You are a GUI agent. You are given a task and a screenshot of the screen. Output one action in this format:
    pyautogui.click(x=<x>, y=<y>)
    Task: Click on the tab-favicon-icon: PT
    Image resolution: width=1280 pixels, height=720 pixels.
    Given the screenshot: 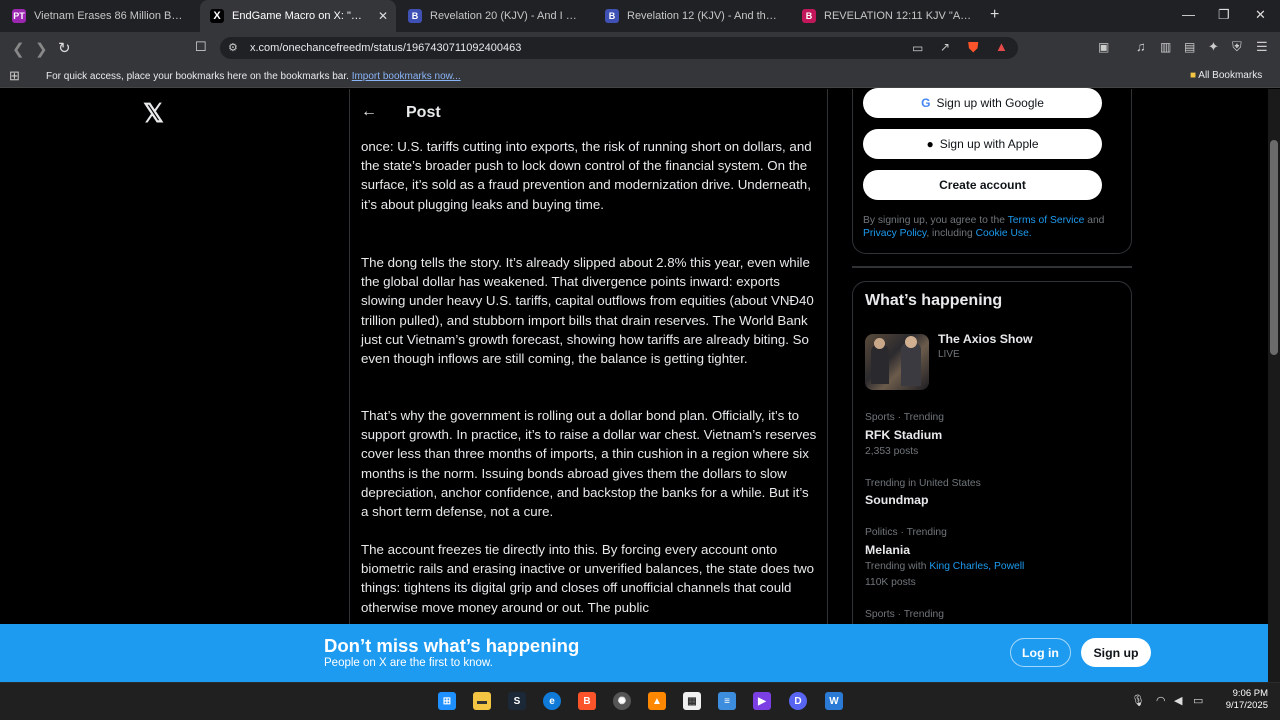 What is the action you would take?
    pyautogui.click(x=19, y=16)
    